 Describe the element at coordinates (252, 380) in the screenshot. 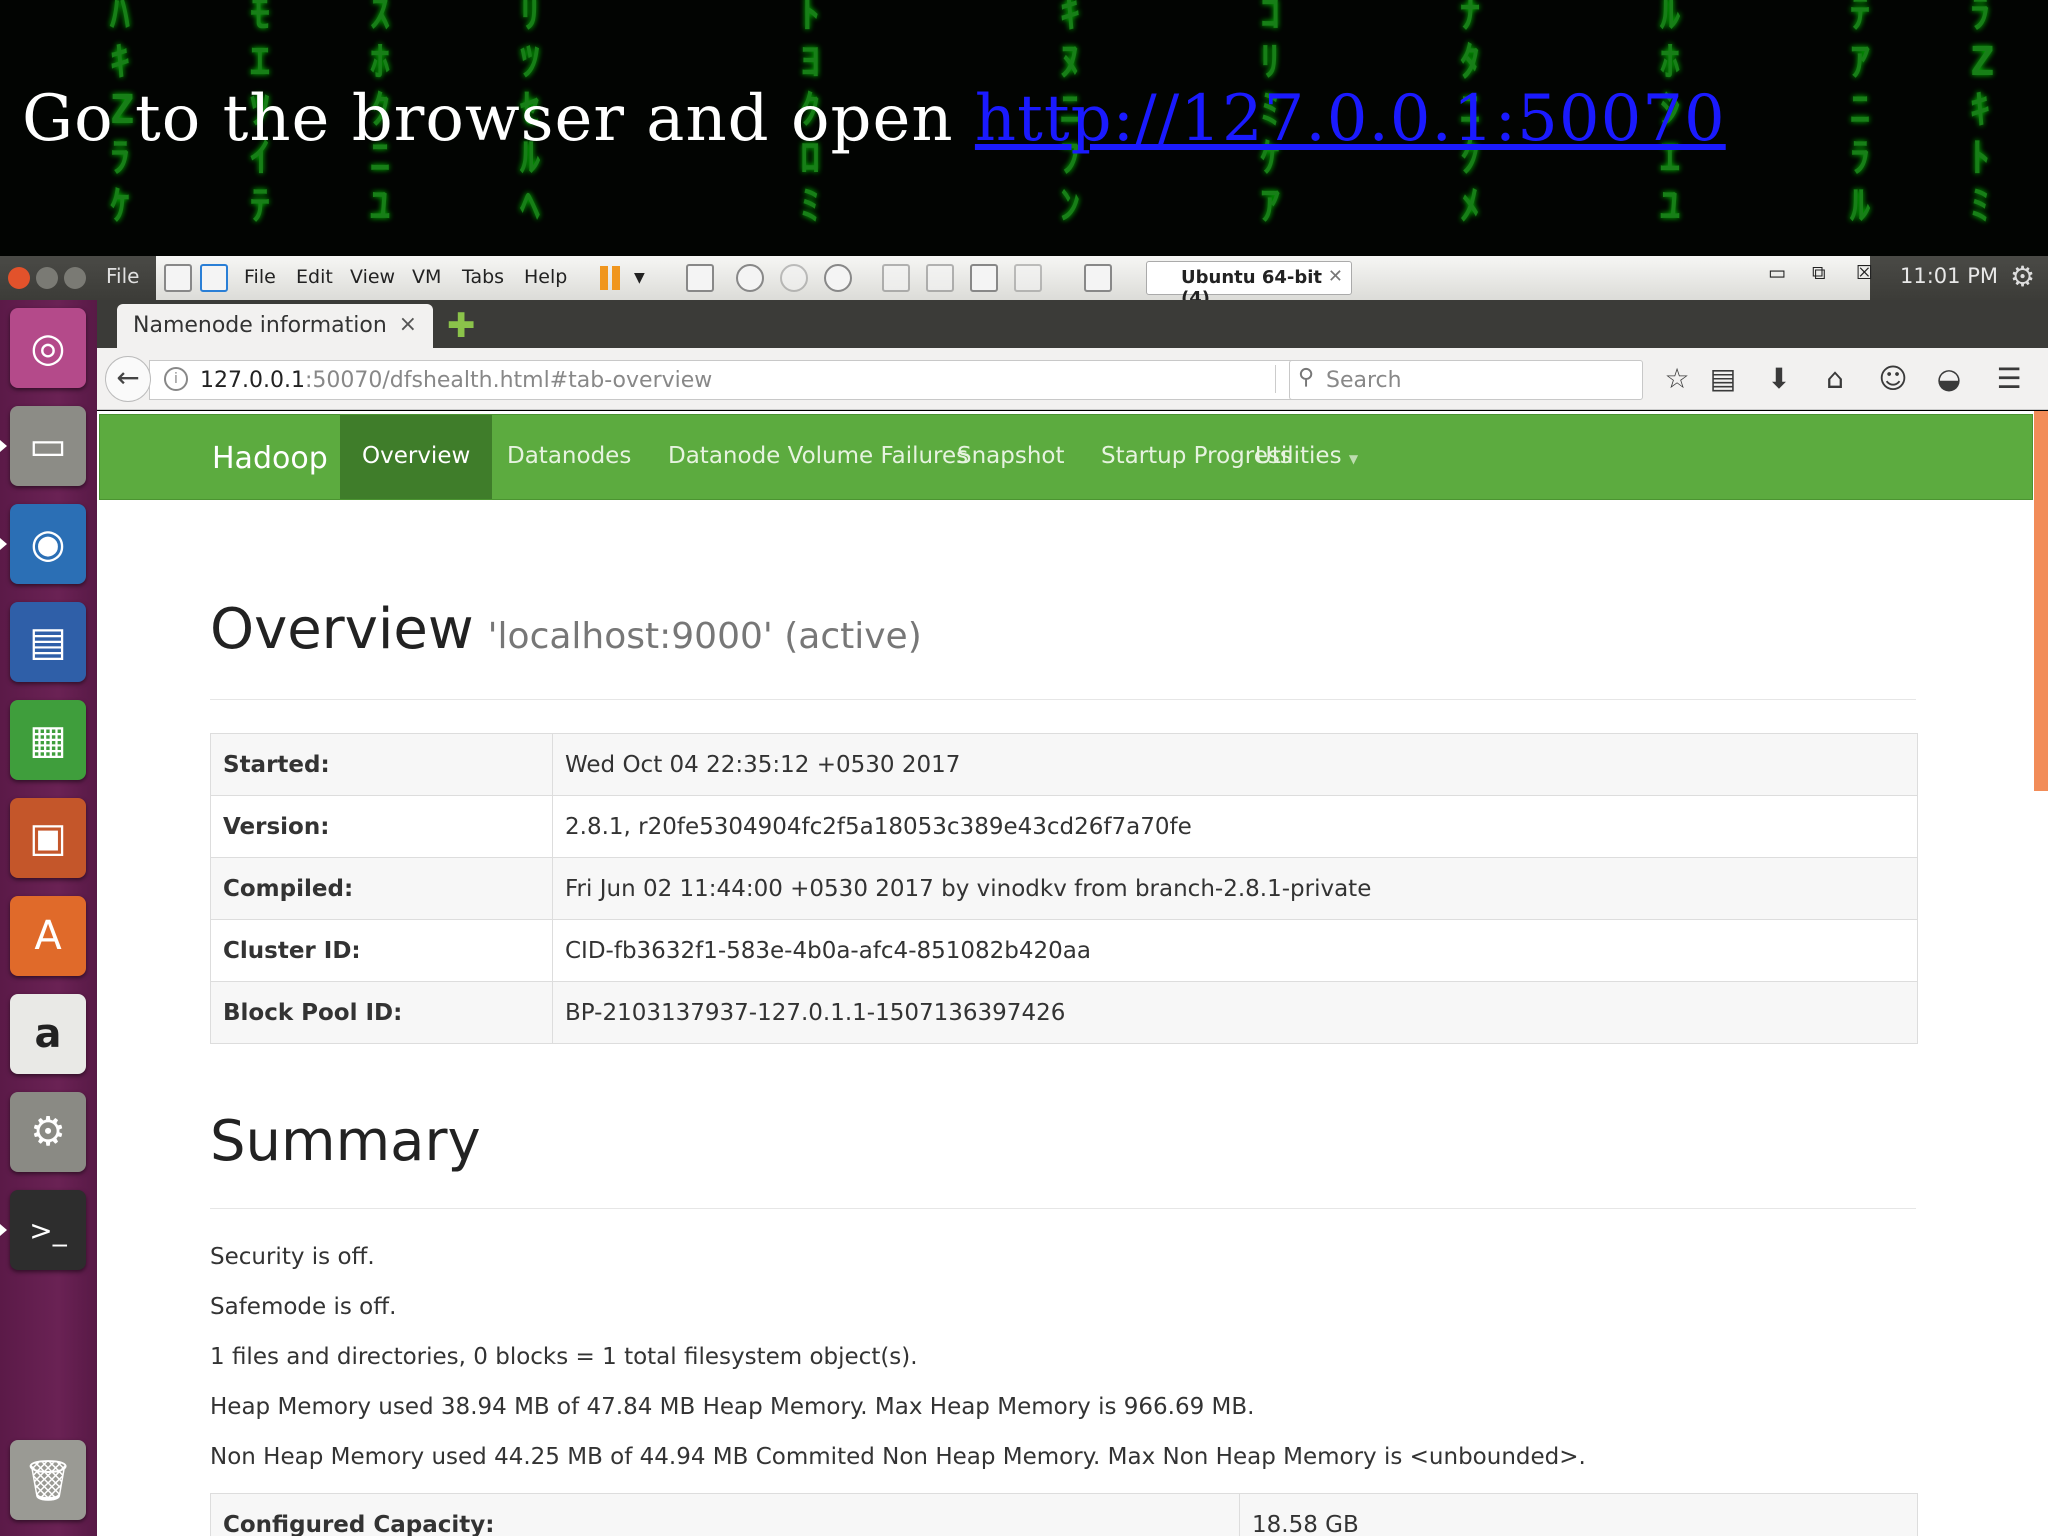

I see `url-host: 127.0.0.1` at that location.